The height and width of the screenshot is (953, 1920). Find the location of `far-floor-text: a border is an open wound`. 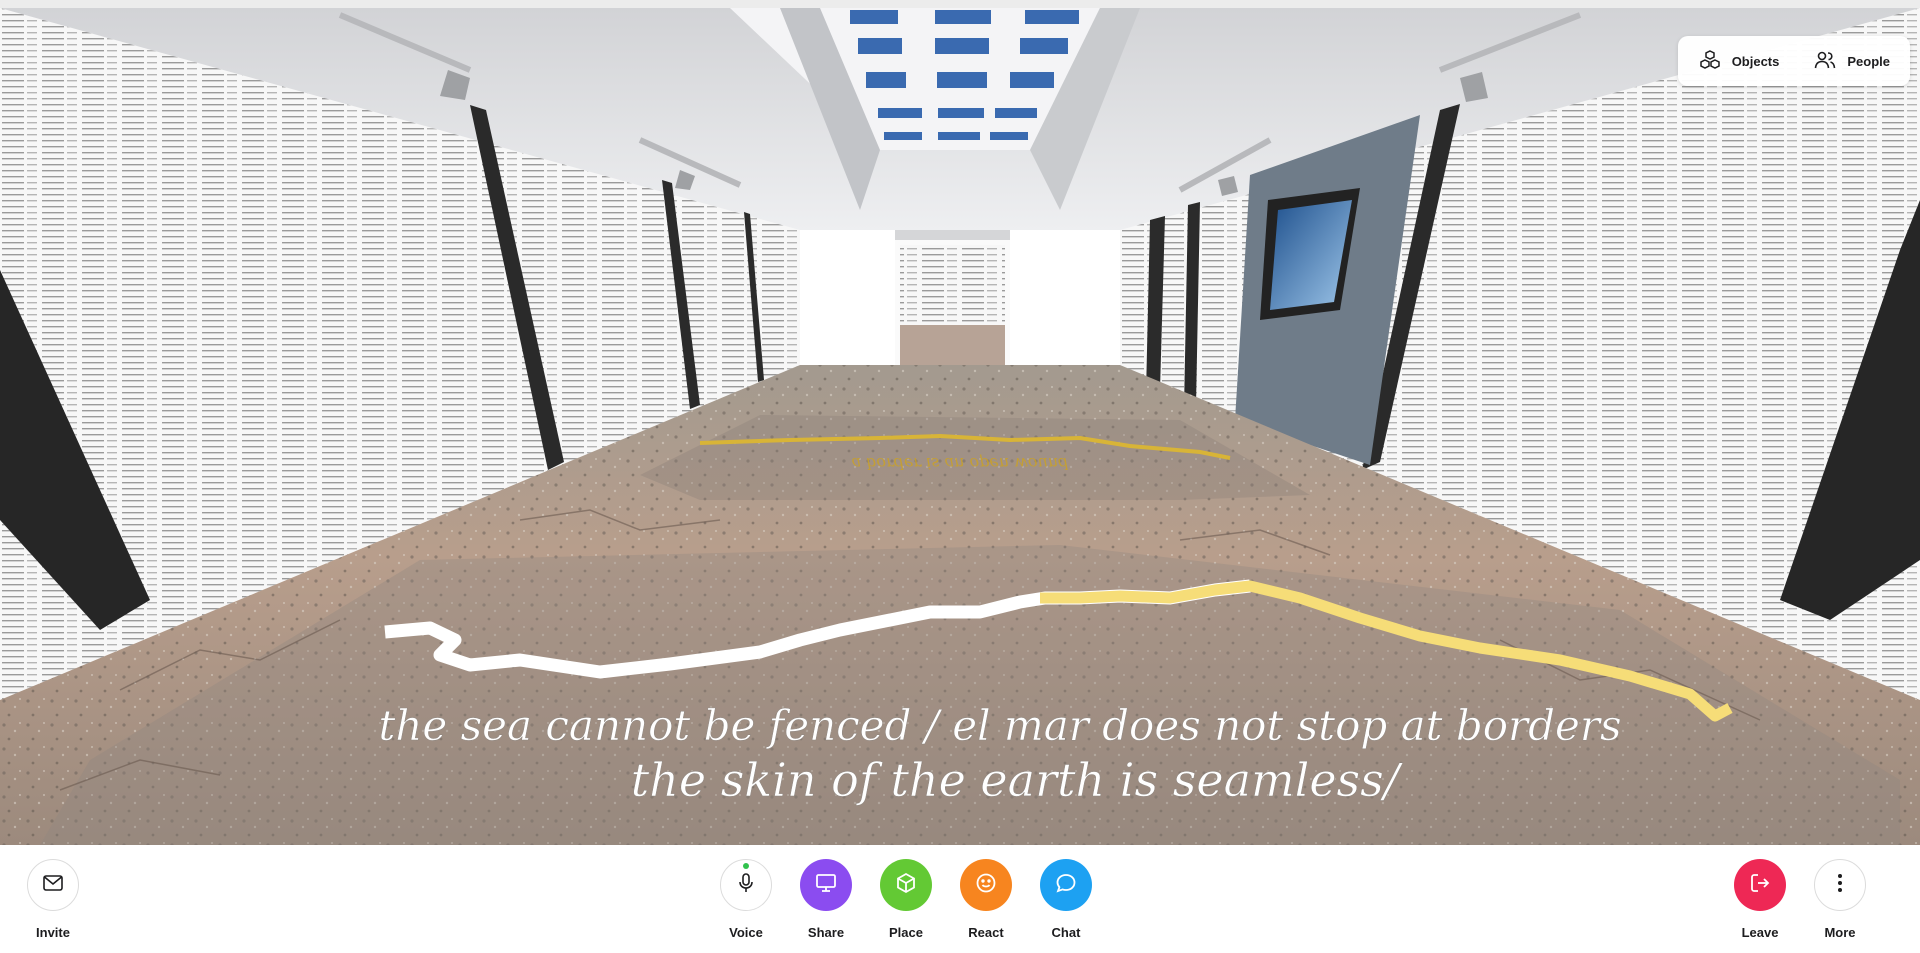

far-floor-text: a border is an open wound is located at coordinates (960, 463).